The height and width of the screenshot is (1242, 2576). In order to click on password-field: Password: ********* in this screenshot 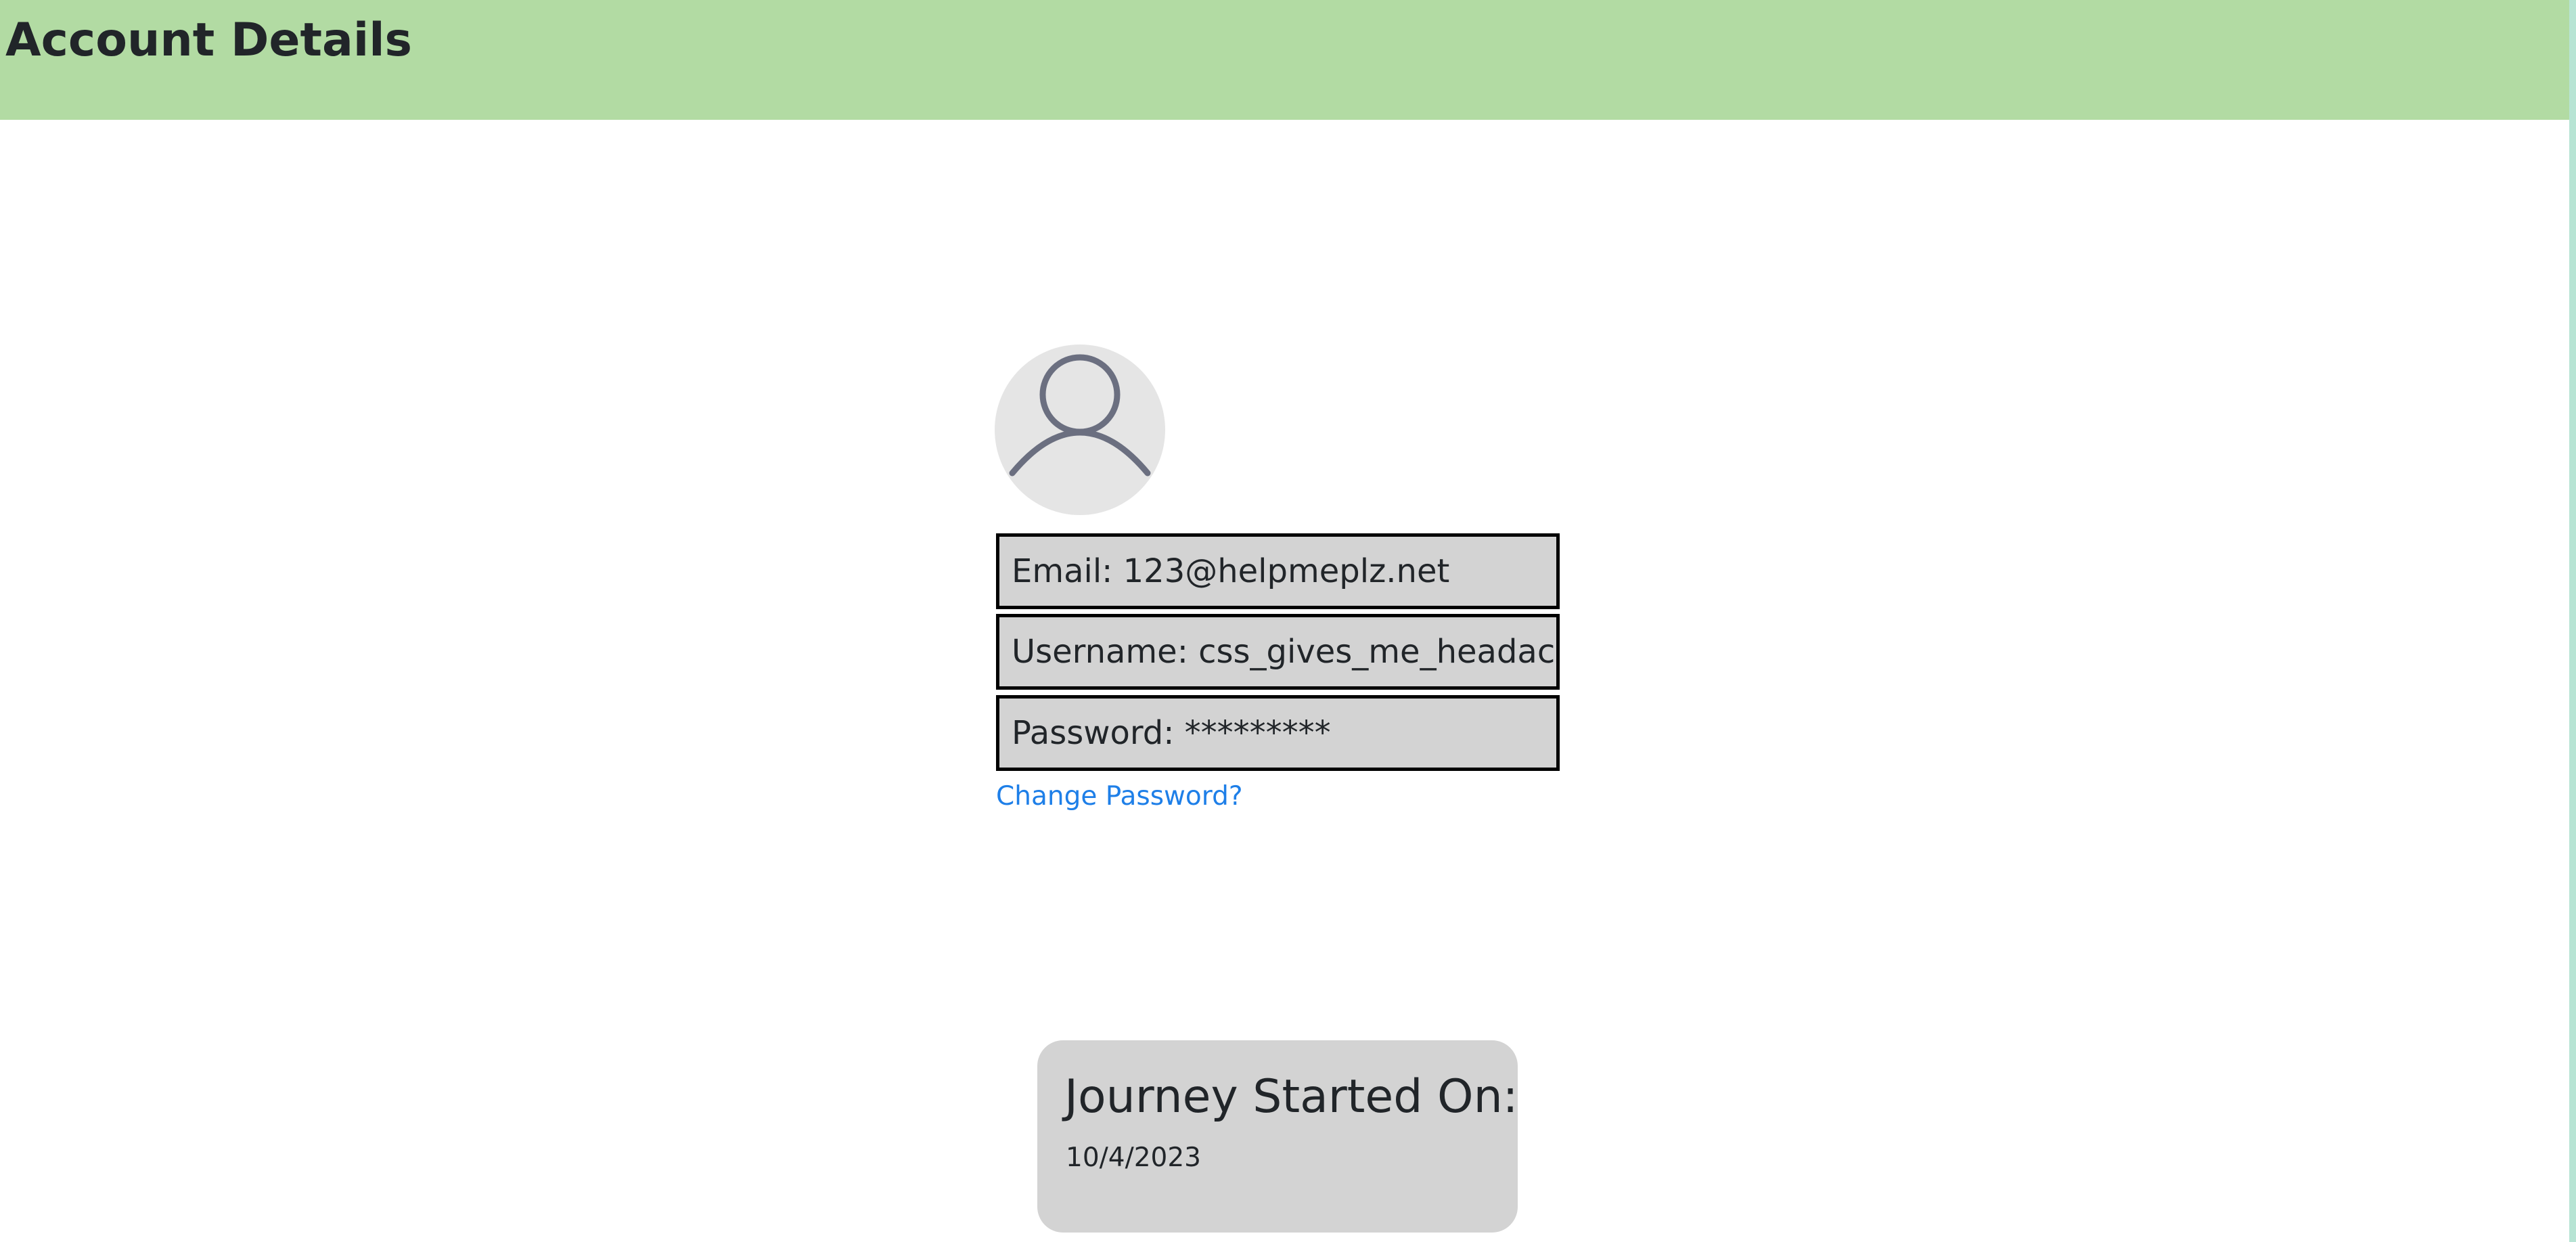, I will do `click(1278, 733)`.